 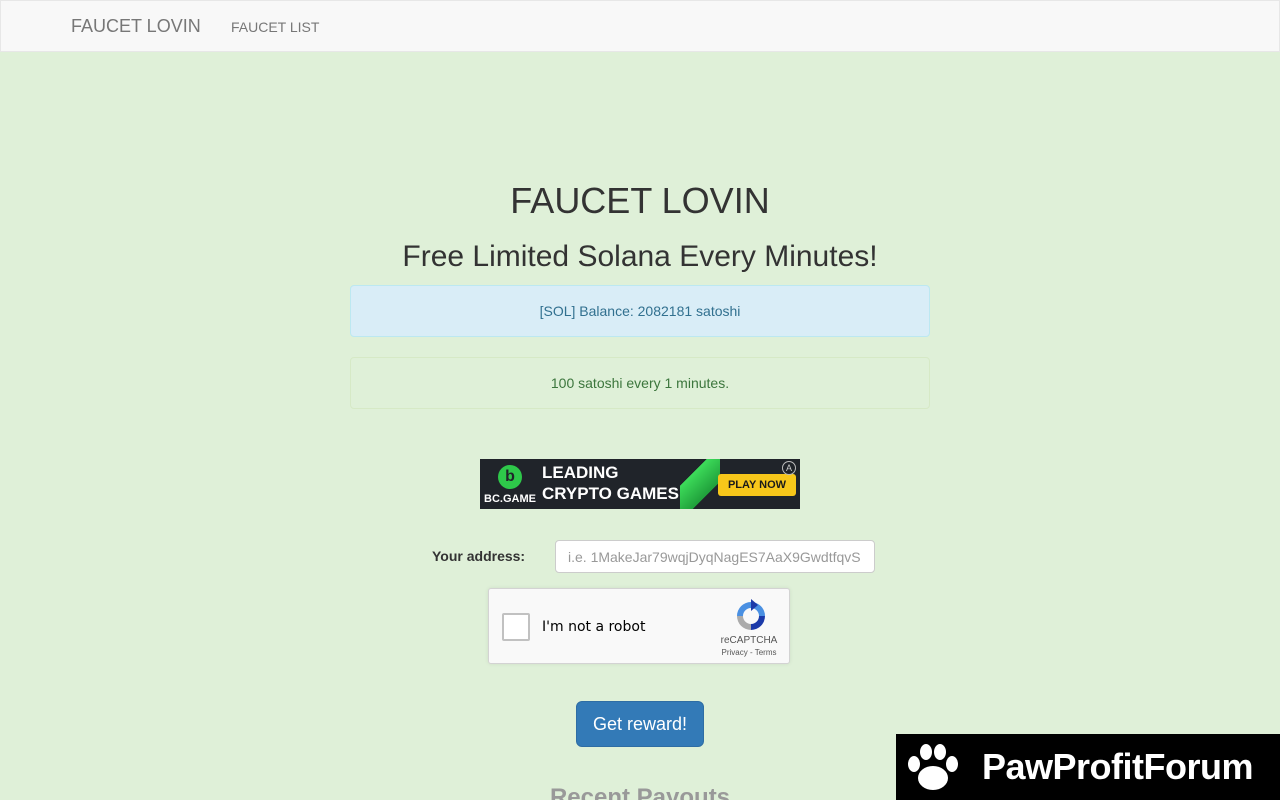 I want to click on ad-brand: BC.GAME, so click(x=510, y=499).